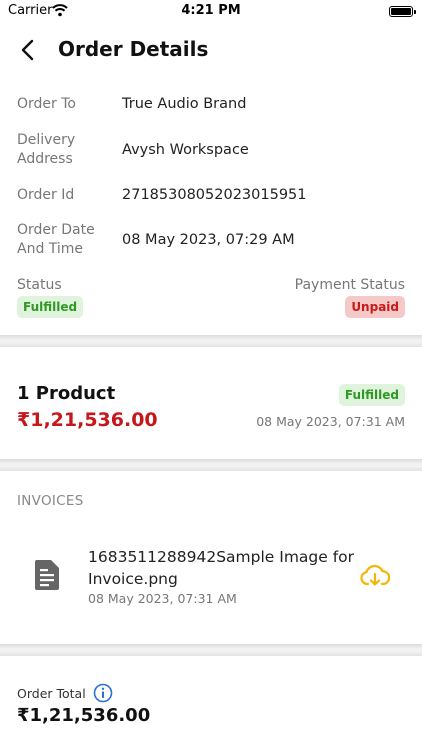  What do you see at coordinates (208, 240) in the screenshot?
I see `order-date-value: 08 May 2023, 07:29 AM` at bounding box center [208, 240].